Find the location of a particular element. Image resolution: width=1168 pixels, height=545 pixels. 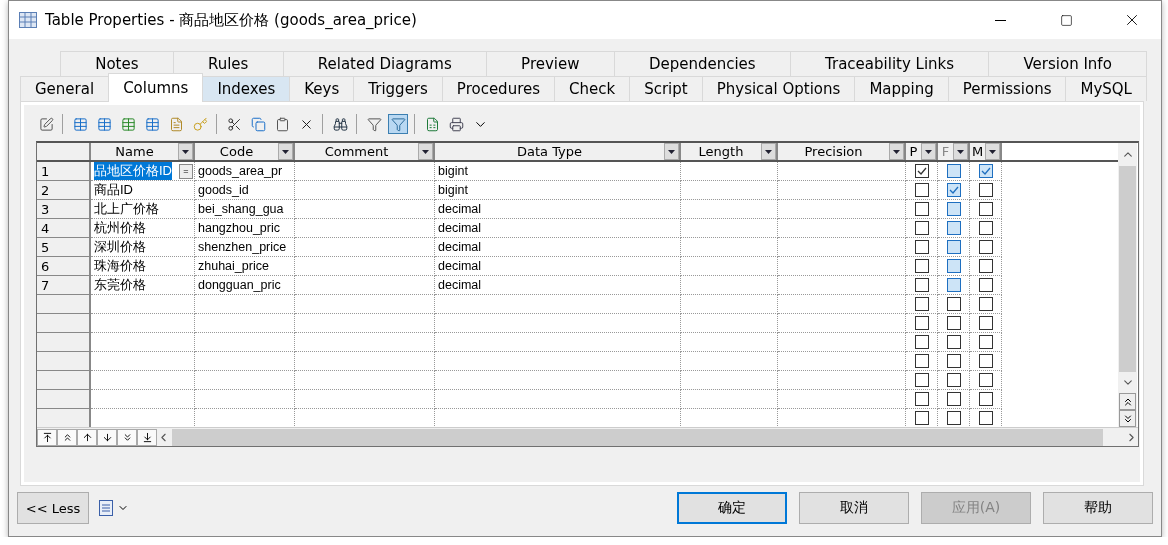

row-header: 3 is located at coordinates (64, 209).